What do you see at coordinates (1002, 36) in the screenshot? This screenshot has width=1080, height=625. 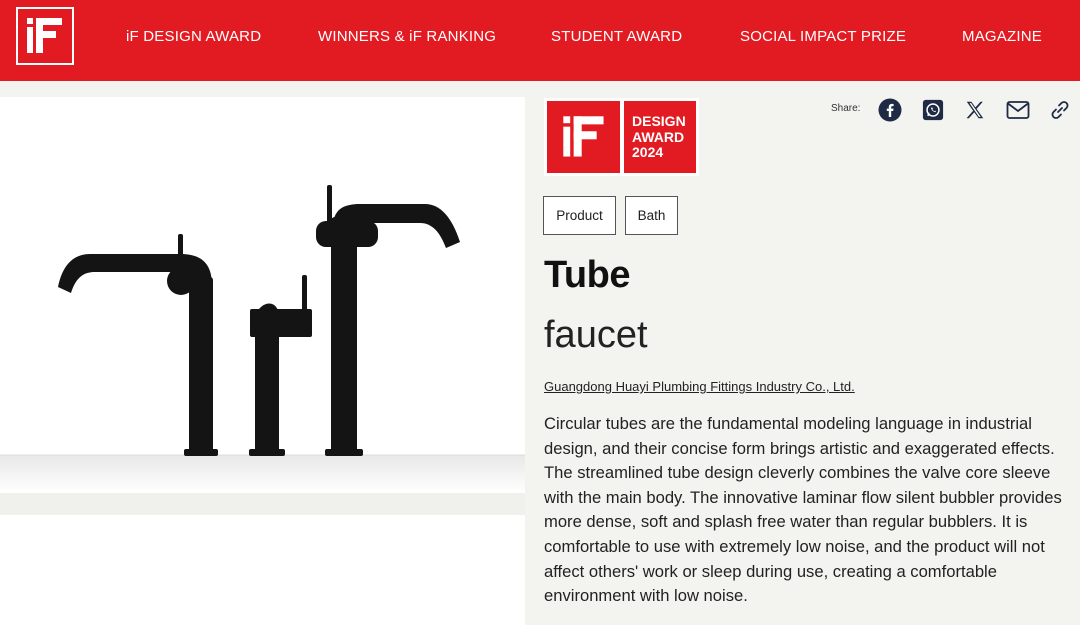 I see `nav-magazine: MAGAZINE` at bounding box center [1002, 36].